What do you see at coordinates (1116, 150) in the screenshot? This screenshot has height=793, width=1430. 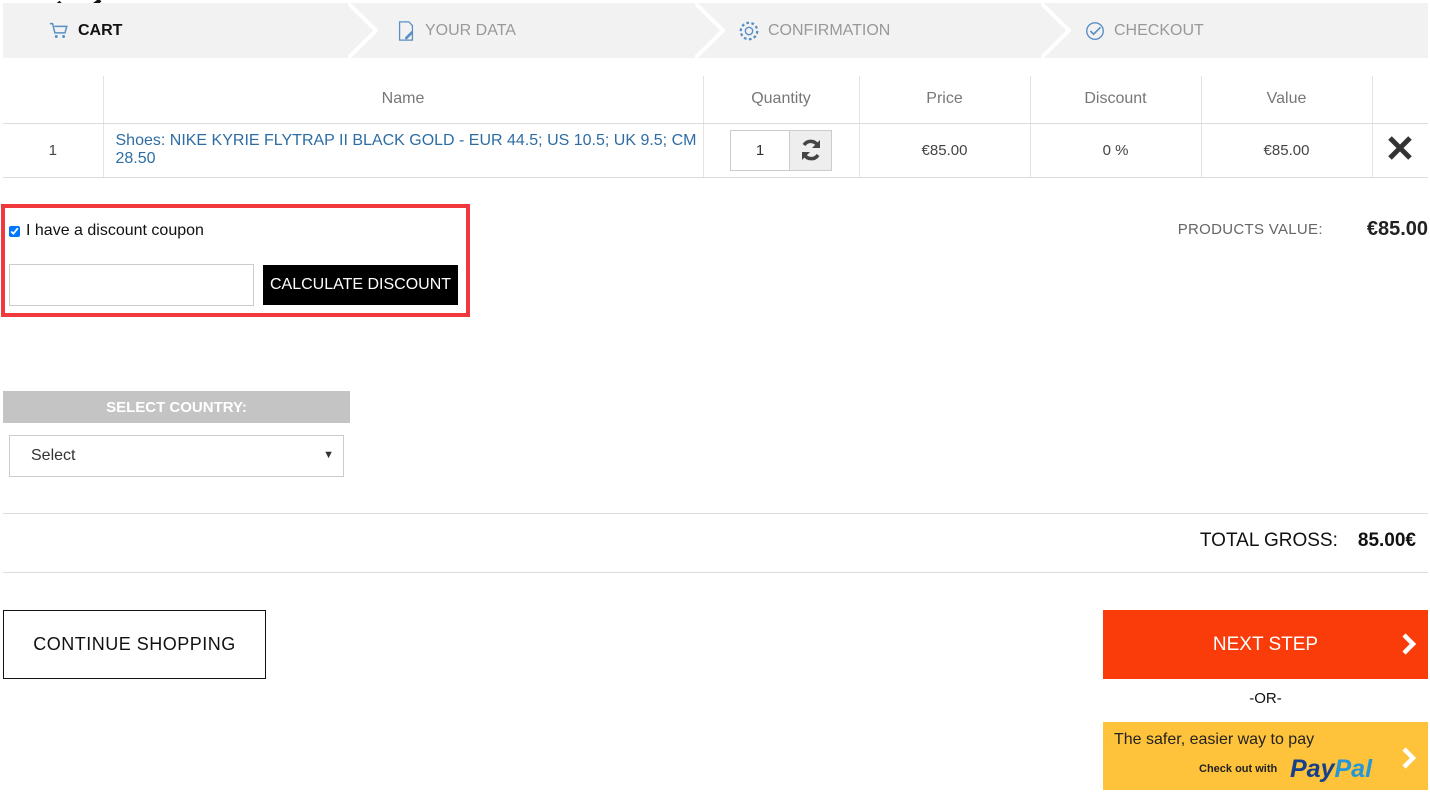 I see `discount-cell: 0 %` at bounding box center [1116, 150].